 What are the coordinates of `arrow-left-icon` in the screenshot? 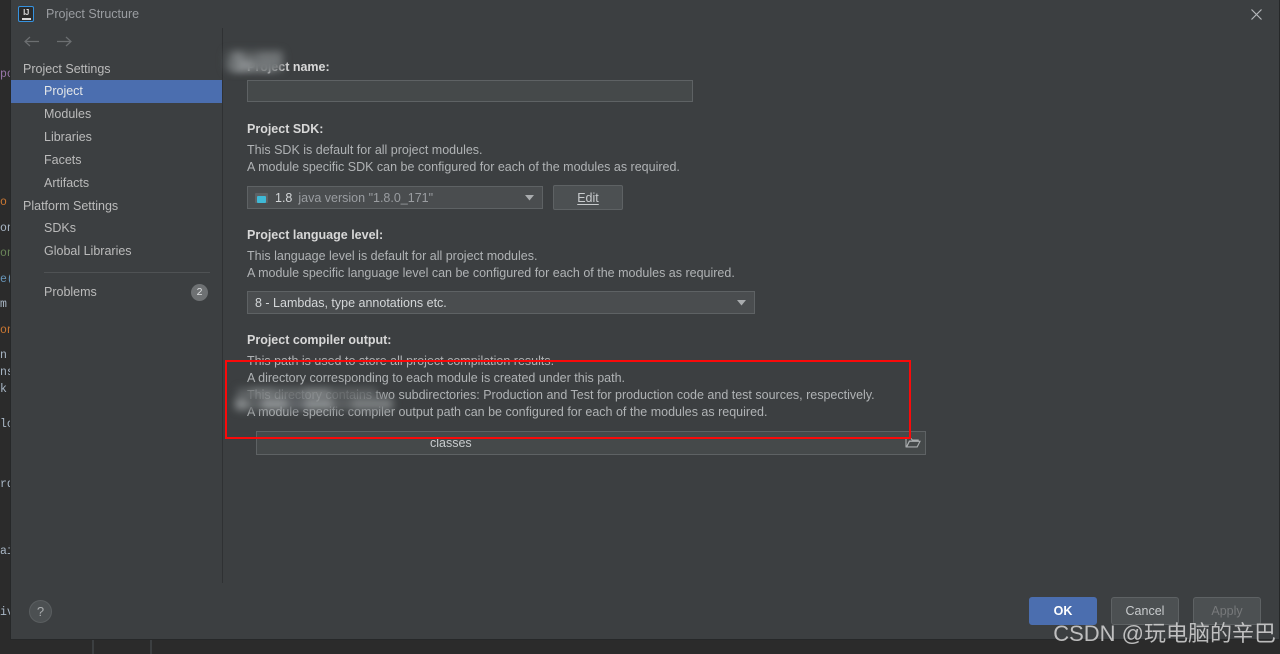 It's located at (31, 41).